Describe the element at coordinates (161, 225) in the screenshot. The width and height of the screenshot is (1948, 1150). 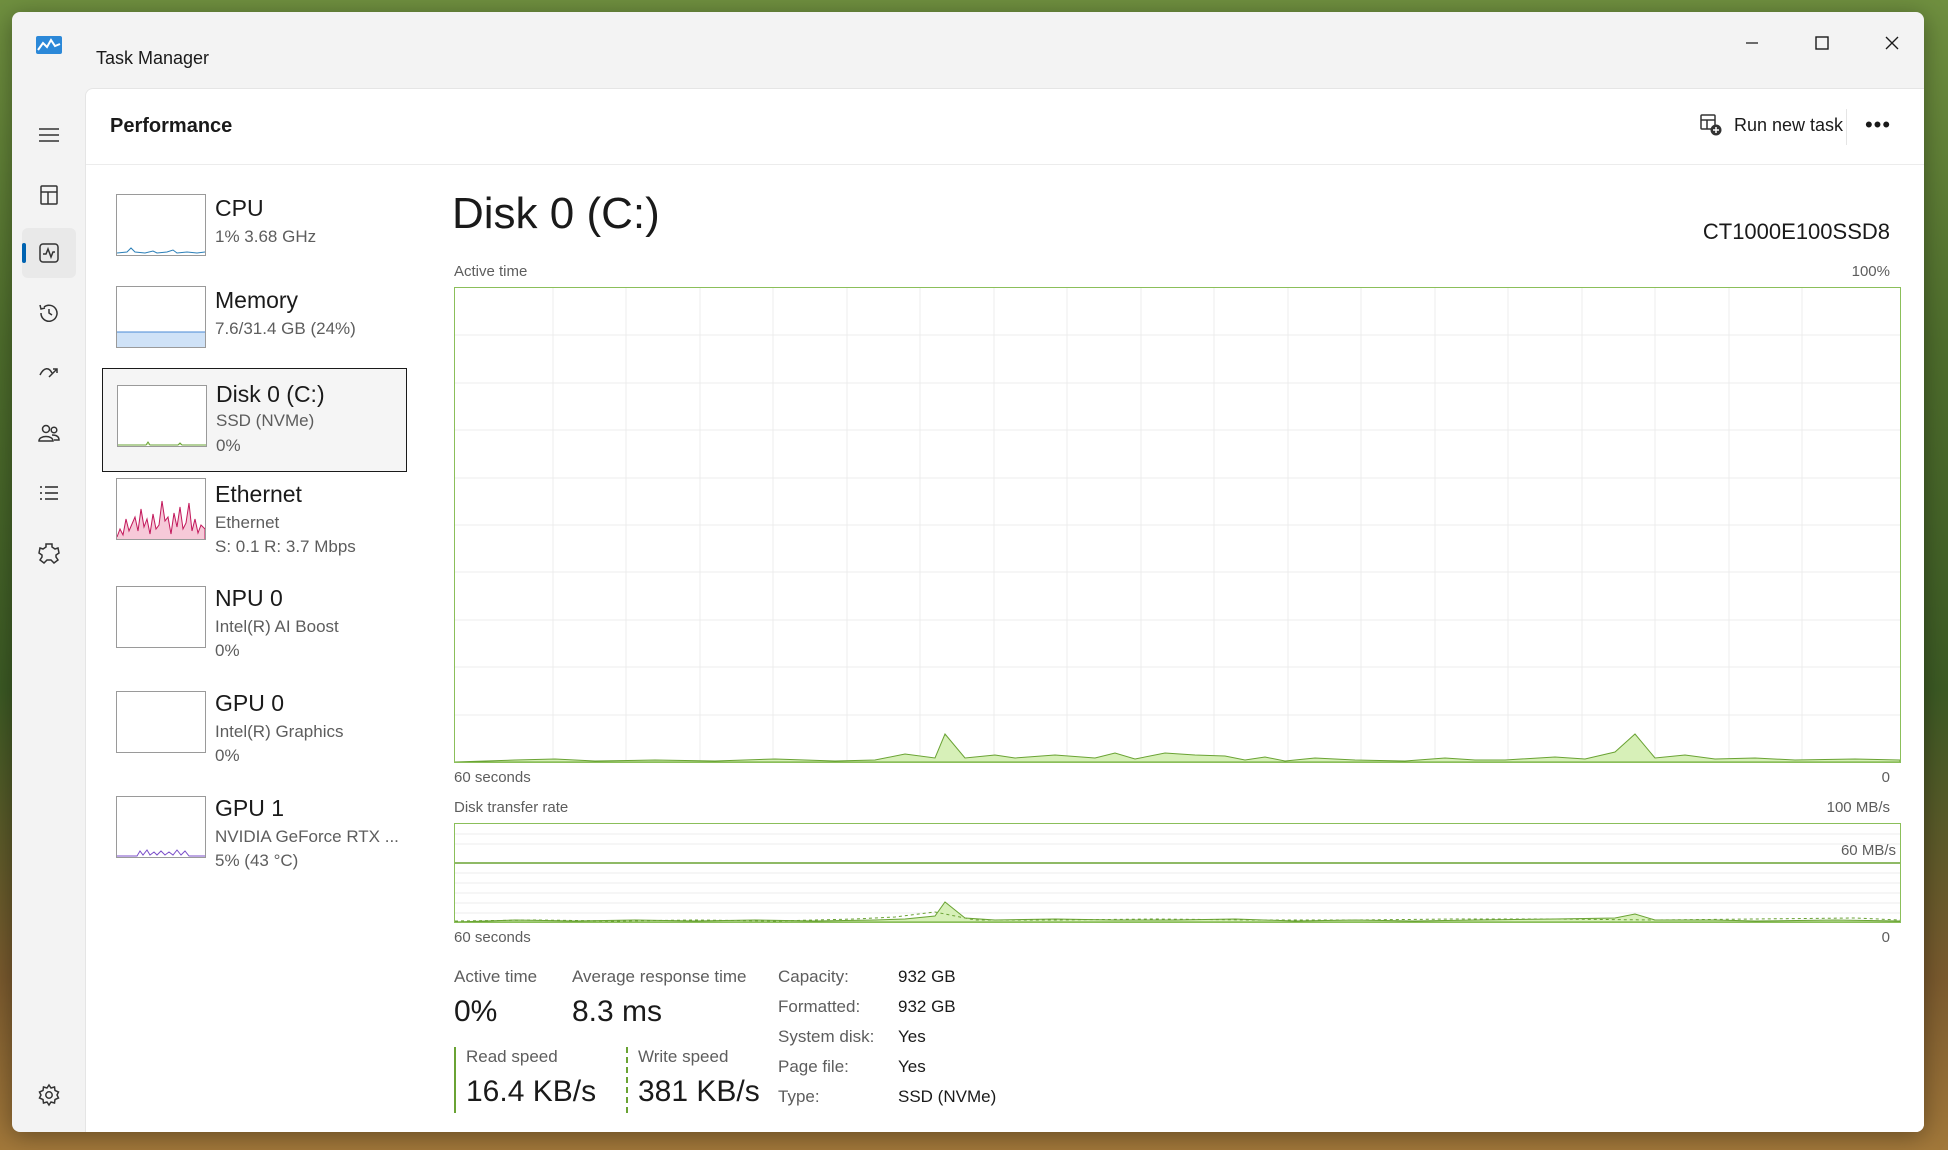
I see `cpu-thumbnail-graph` at that location.